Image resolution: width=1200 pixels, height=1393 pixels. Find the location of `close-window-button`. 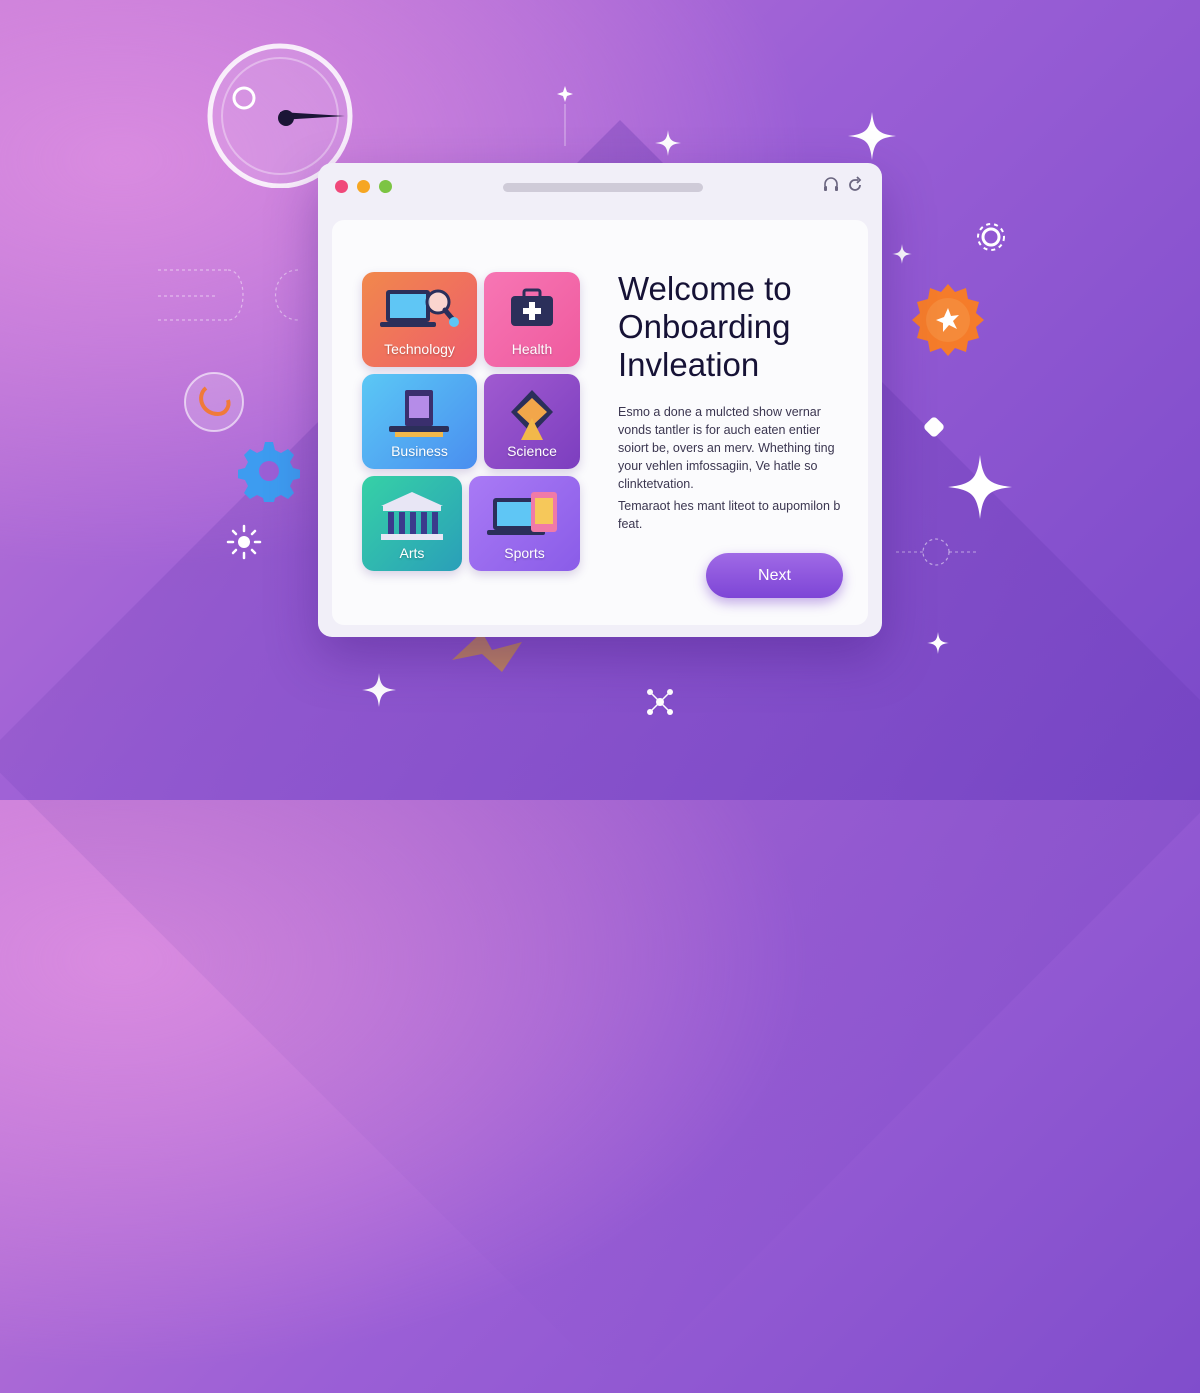

close-window-button is located at coordinates (341, 186).